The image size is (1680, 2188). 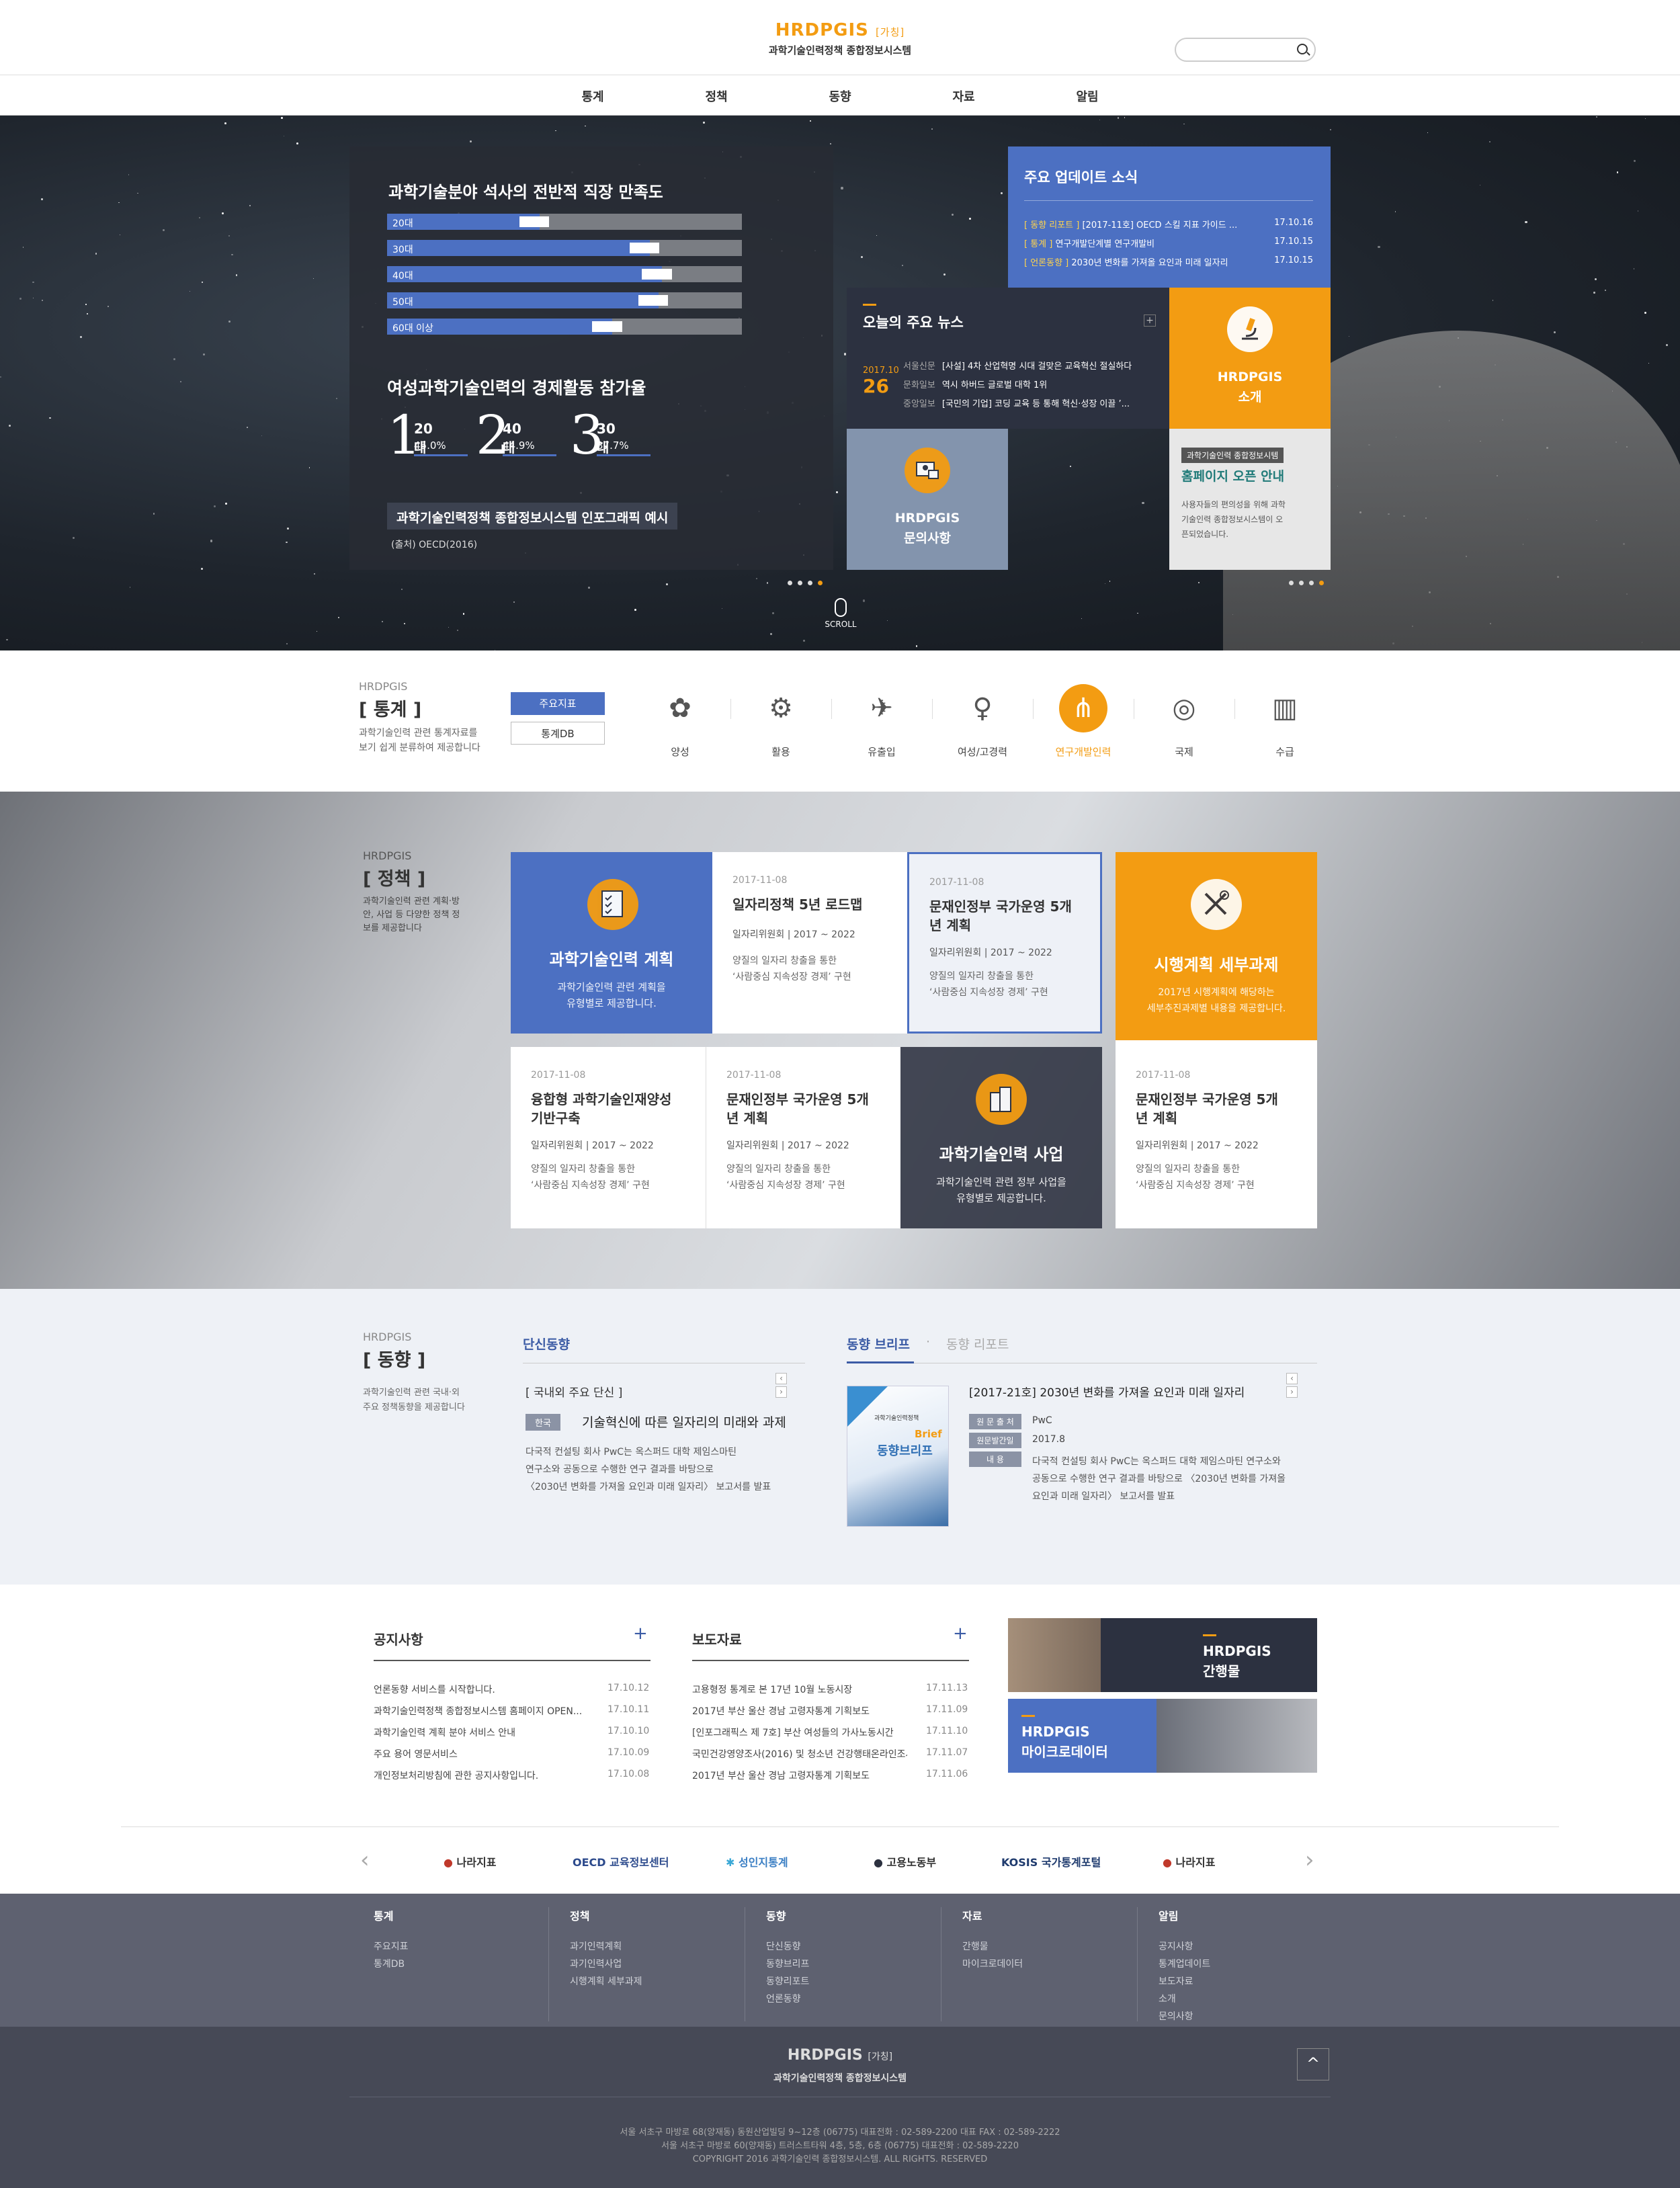 What do you see at coordinates (1163, 1655) in the screenshot?
I see `publications-banner: HRDPGIS 간행물` at bounding box center [1163, 1655].